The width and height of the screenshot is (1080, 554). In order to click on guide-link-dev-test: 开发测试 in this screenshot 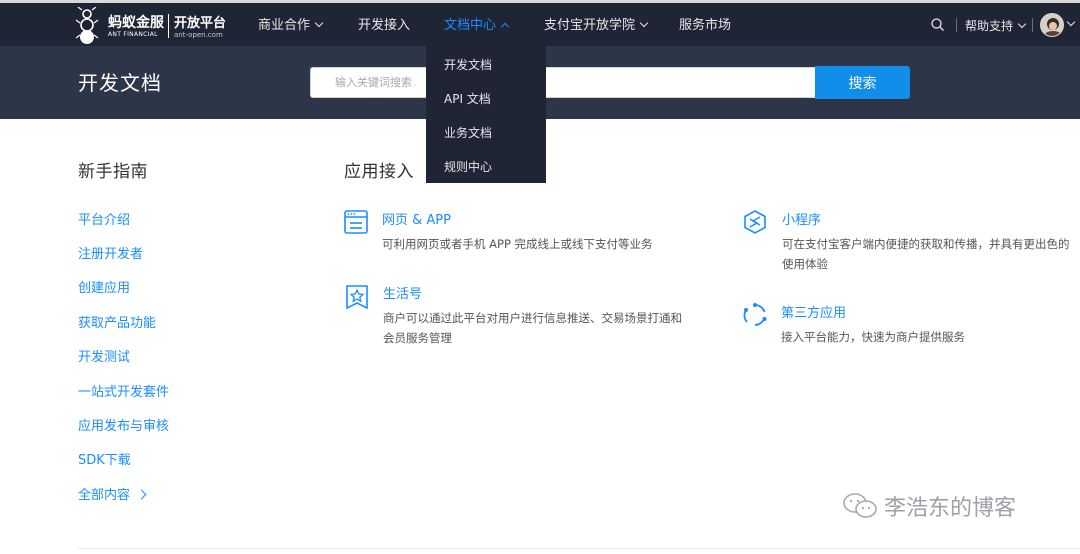, I will do `click(104, 355)`.